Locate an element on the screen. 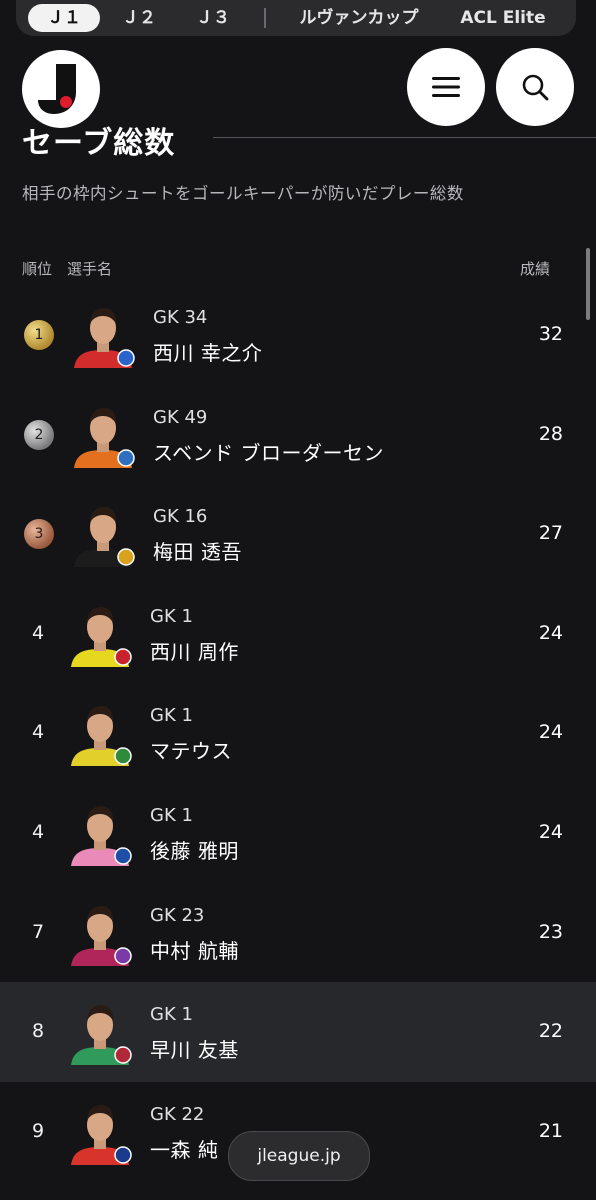 The height and width of the screenshot is (1200, 596). hamburger-menu-icon is located at coordinates (446, 87).